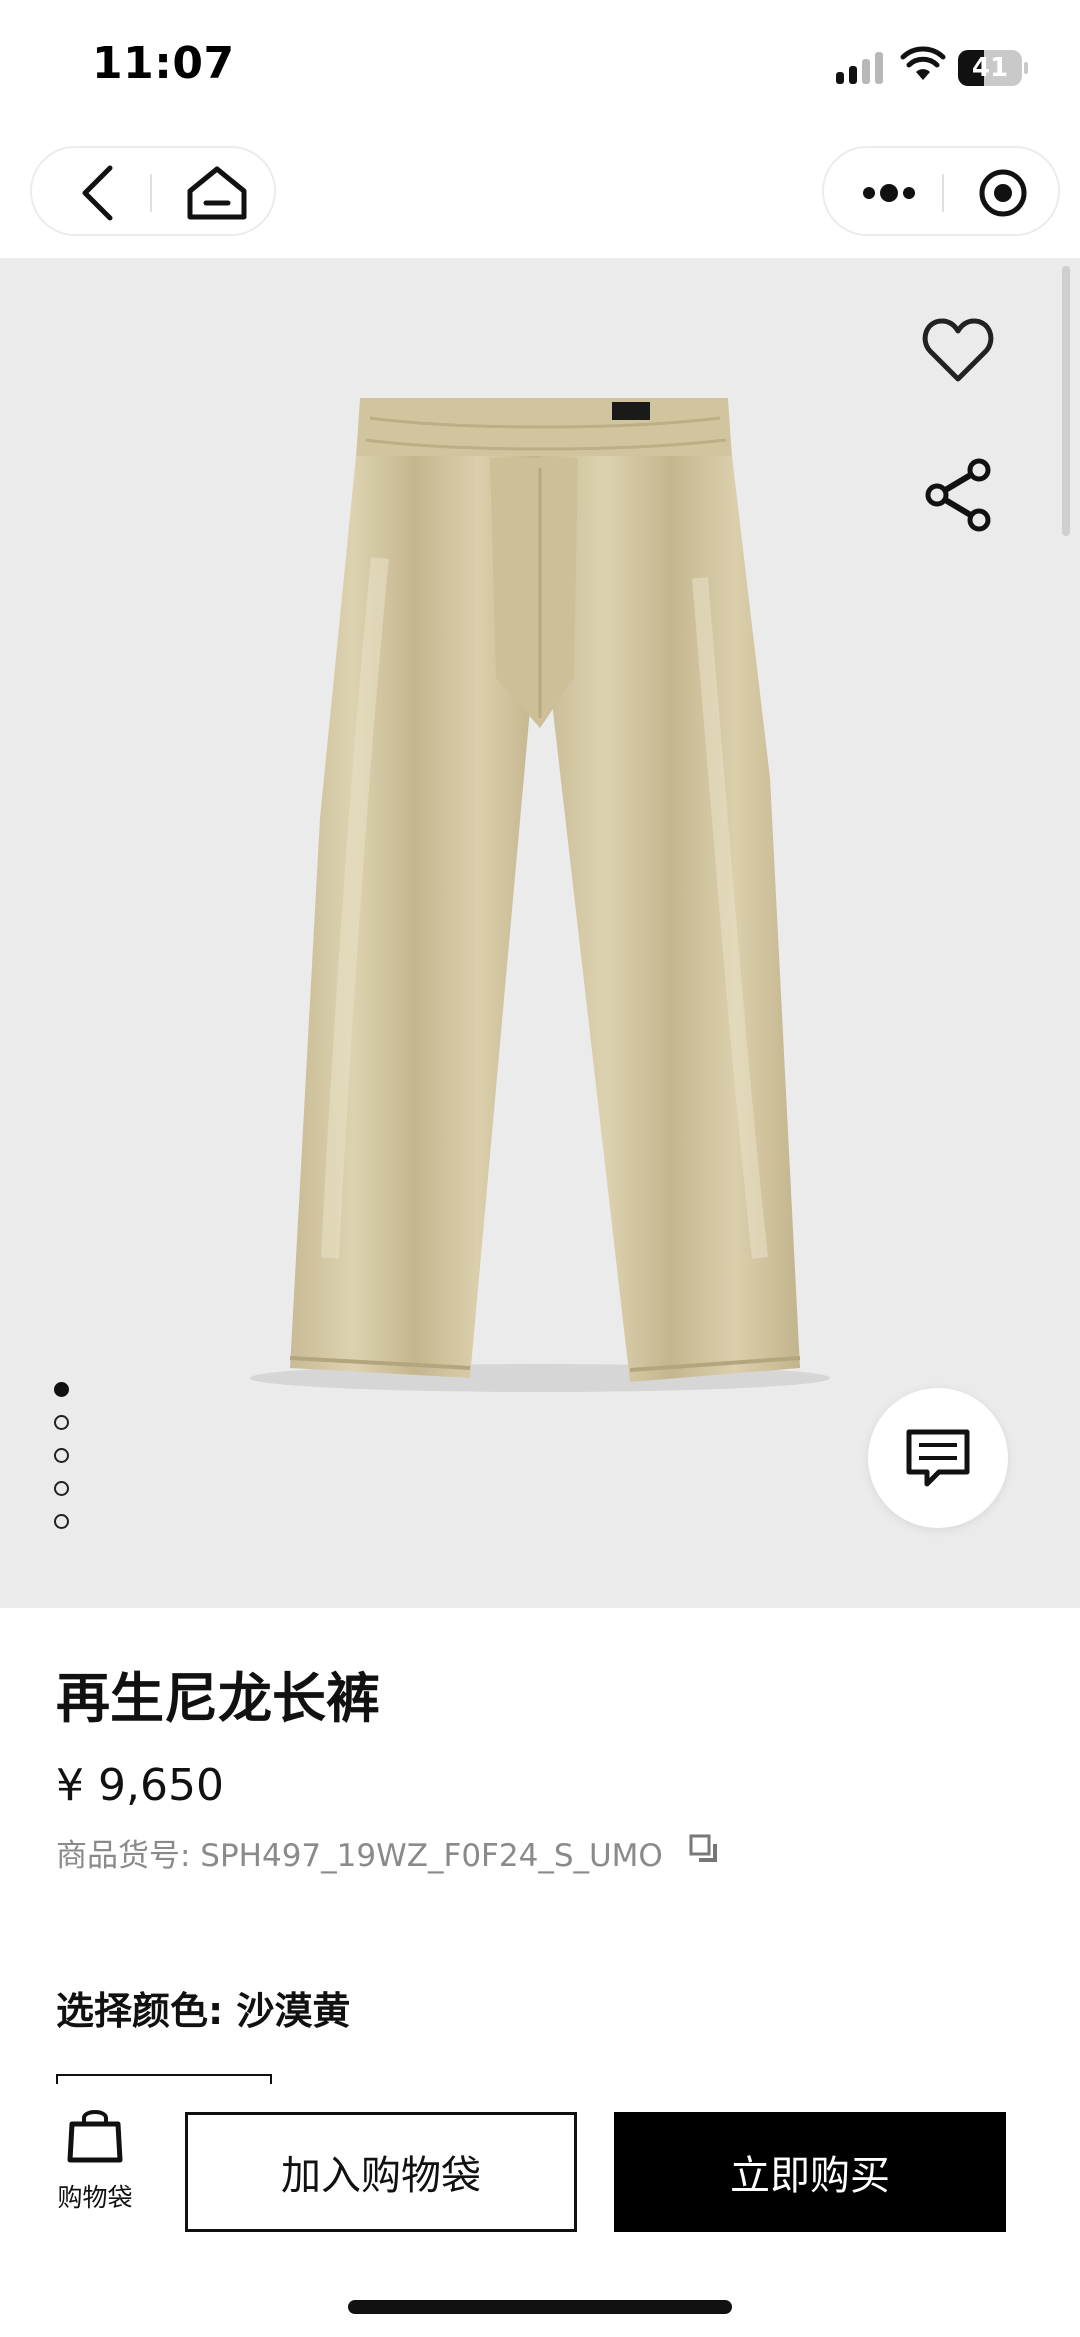 Image resolution: width=1080 pixels, height=2337 pixels. I want to click on more-button, so click(889, 193).